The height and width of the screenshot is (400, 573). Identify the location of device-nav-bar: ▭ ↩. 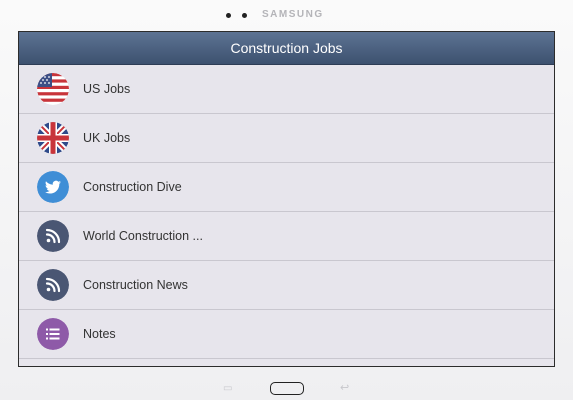
(286, 390).